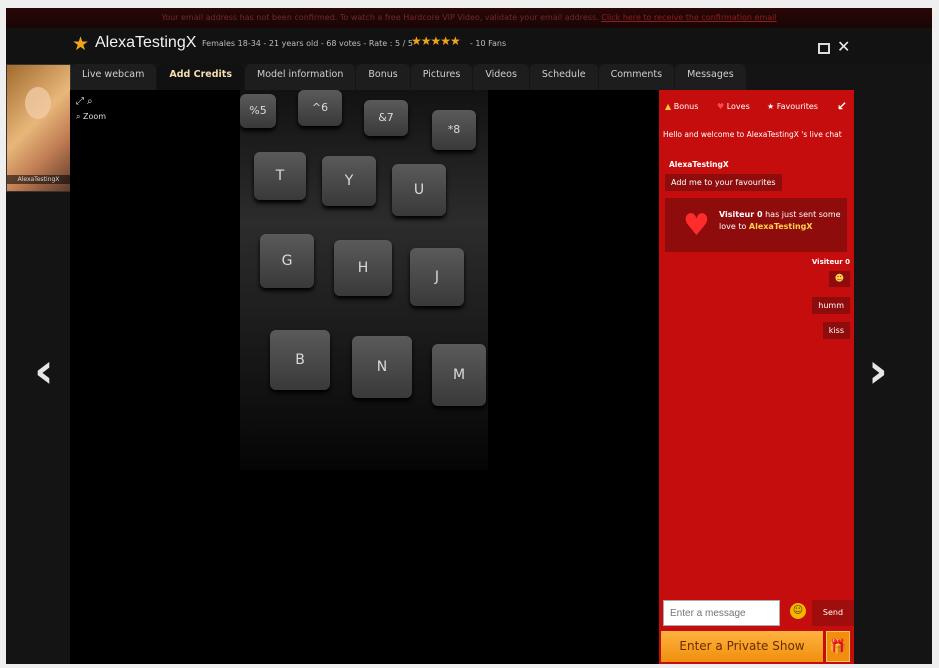 The image size is (939, 668). Describe the element at coordinates (38, 179) in the screenshot. I see `thumbnail-label: AlexaTestingX` at that location.